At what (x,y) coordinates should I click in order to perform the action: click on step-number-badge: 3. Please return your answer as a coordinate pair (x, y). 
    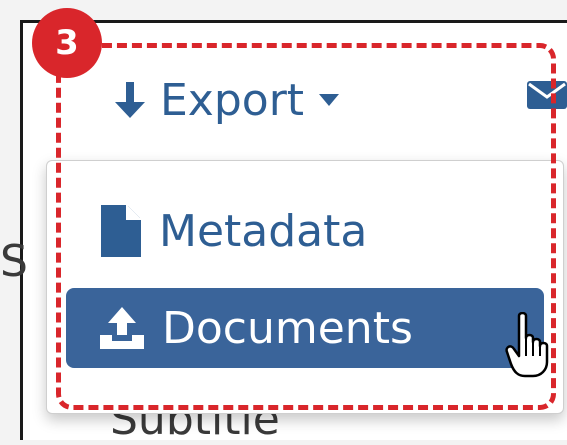
    Looking at the image, I should click on (67, 43).